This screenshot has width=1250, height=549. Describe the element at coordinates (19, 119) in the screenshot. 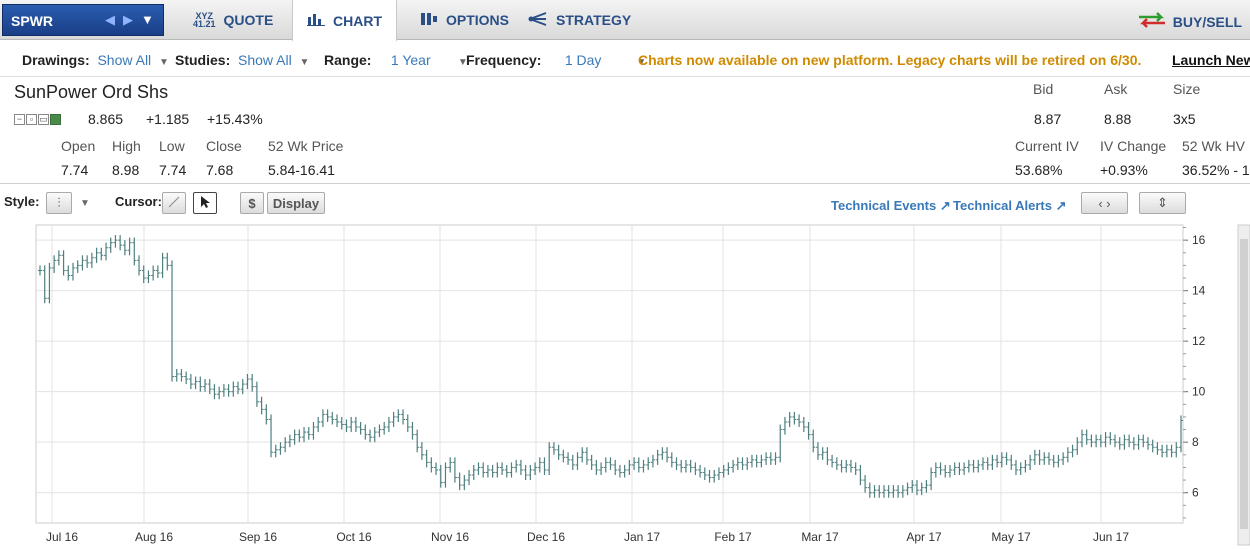

I see `collapse-icon: −` at that location.